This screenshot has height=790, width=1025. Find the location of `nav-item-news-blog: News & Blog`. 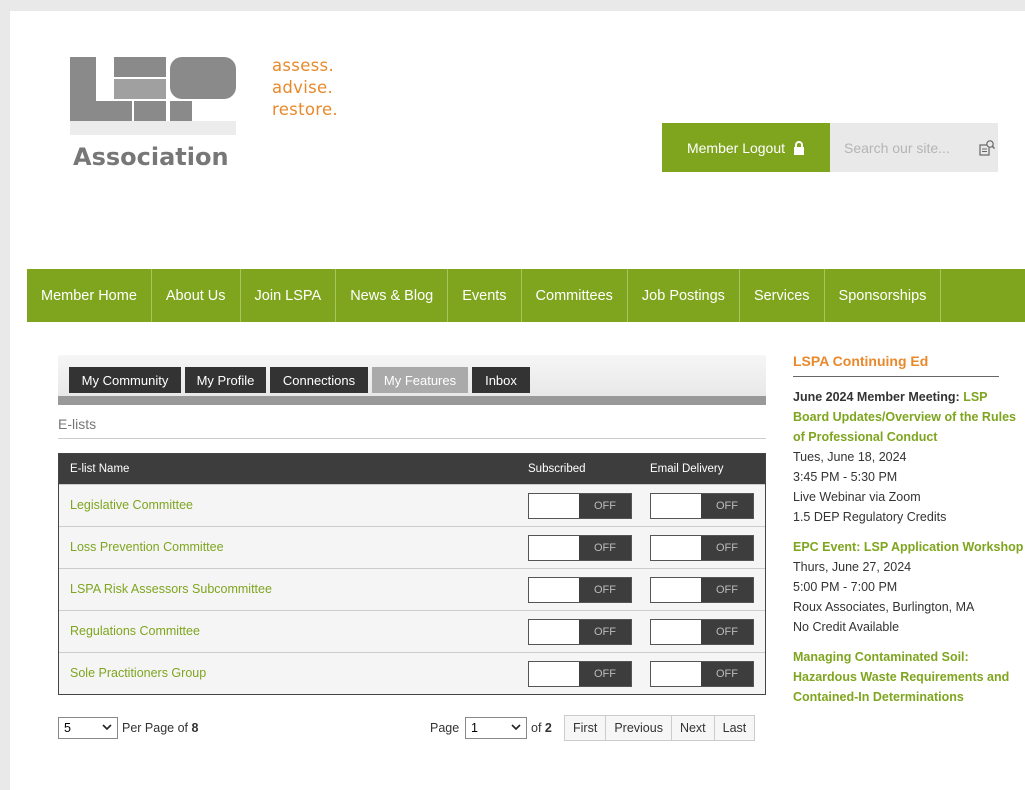

nav-item-news-blog: News & Blog is located at coordinates (392, 295).